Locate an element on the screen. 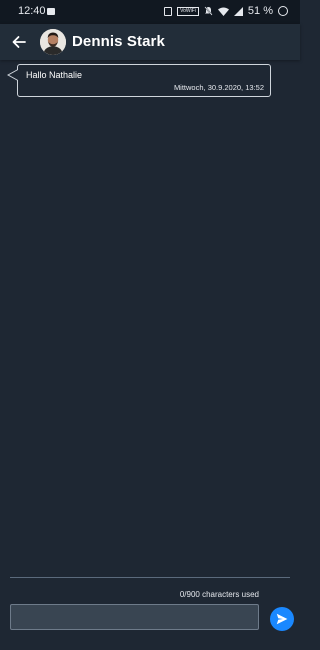  wifi-icon is located at coordinates (223, 11).